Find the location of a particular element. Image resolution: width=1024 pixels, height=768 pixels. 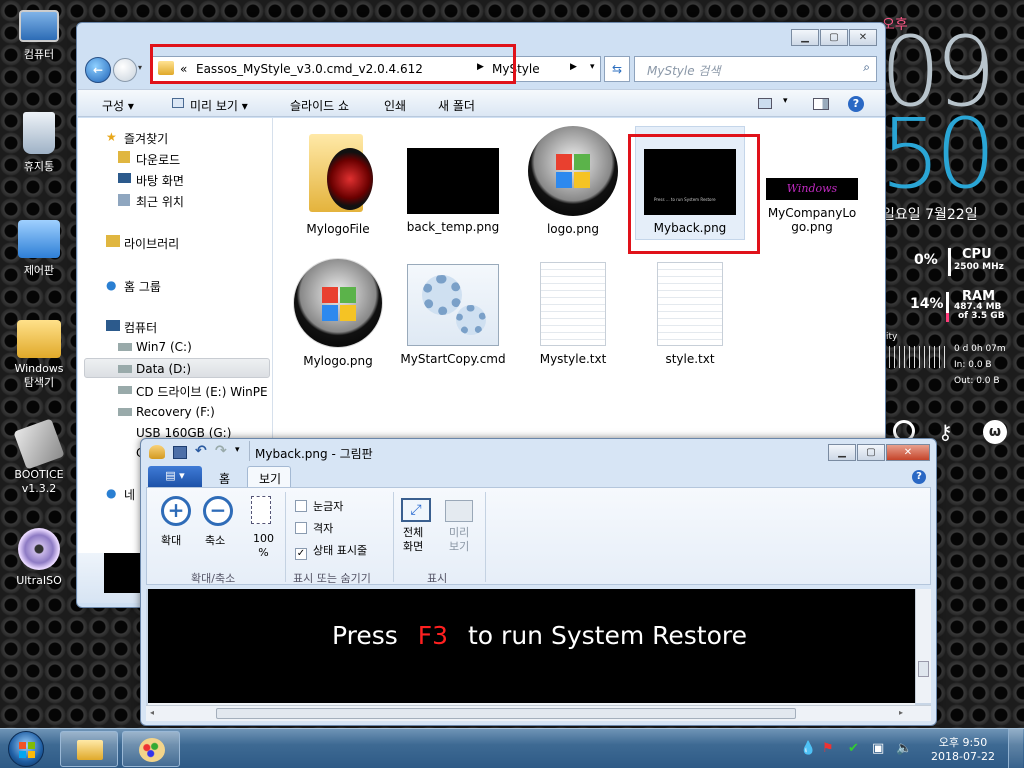

zoom-out-icon: − is located at coordinates (218, 511).